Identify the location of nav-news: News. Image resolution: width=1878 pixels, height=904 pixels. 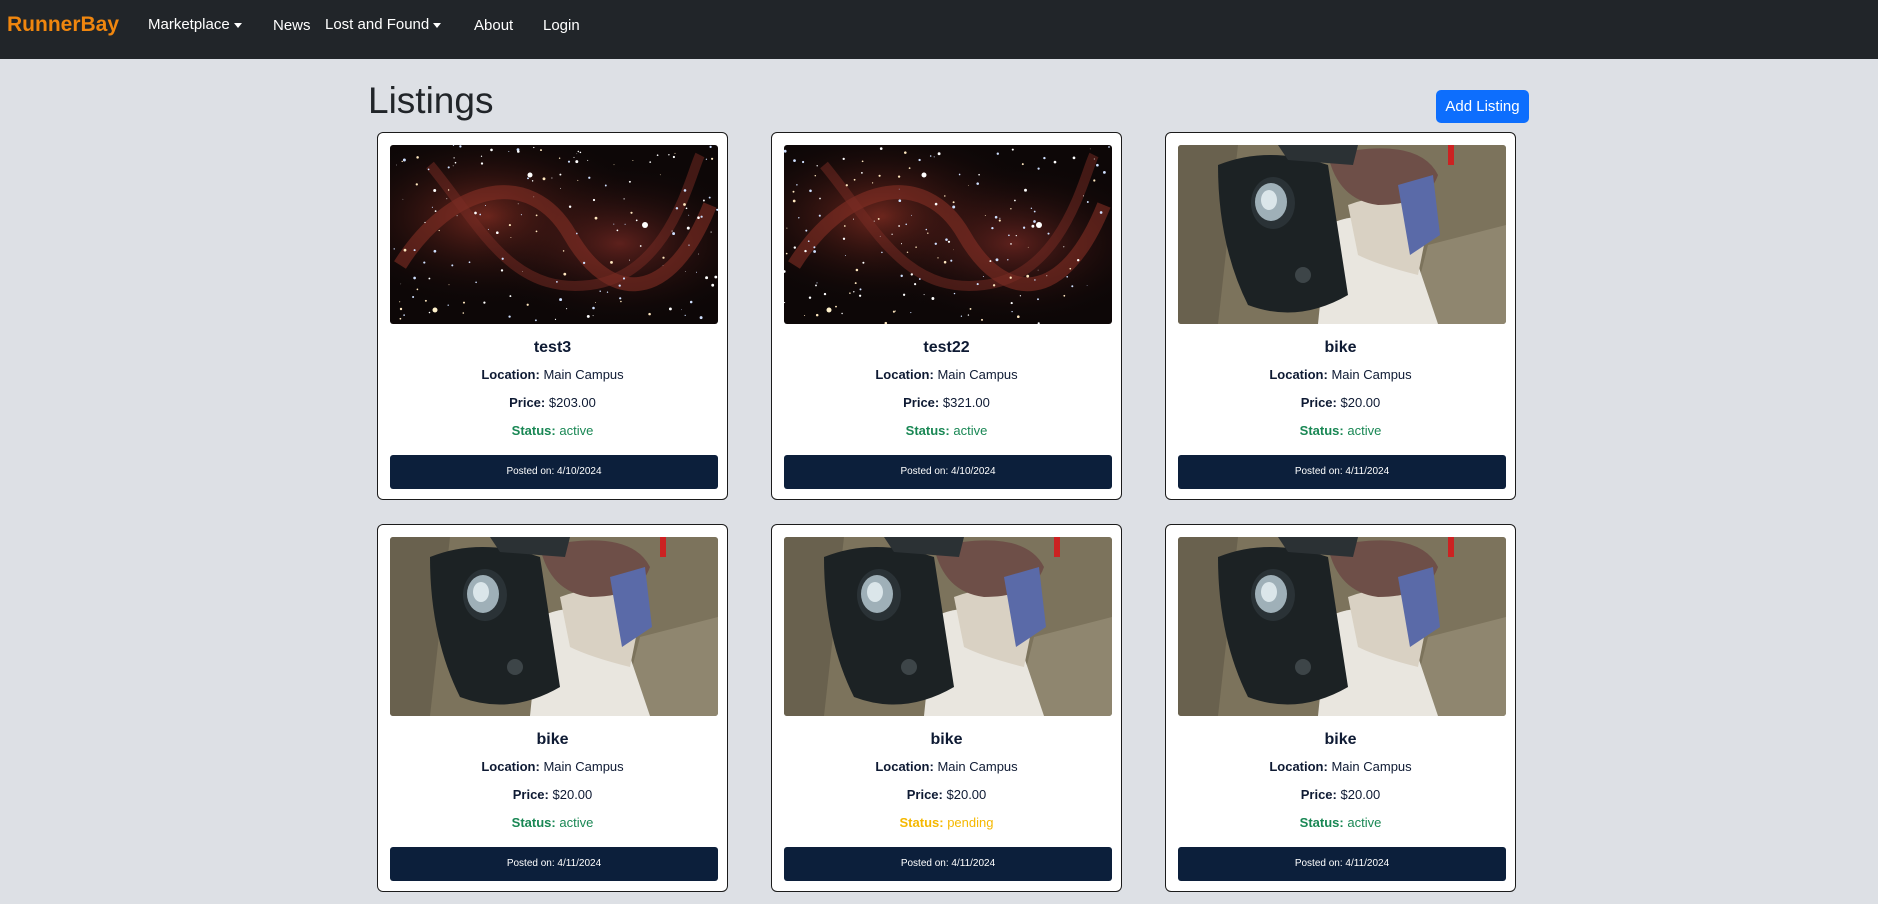
(292, 25).